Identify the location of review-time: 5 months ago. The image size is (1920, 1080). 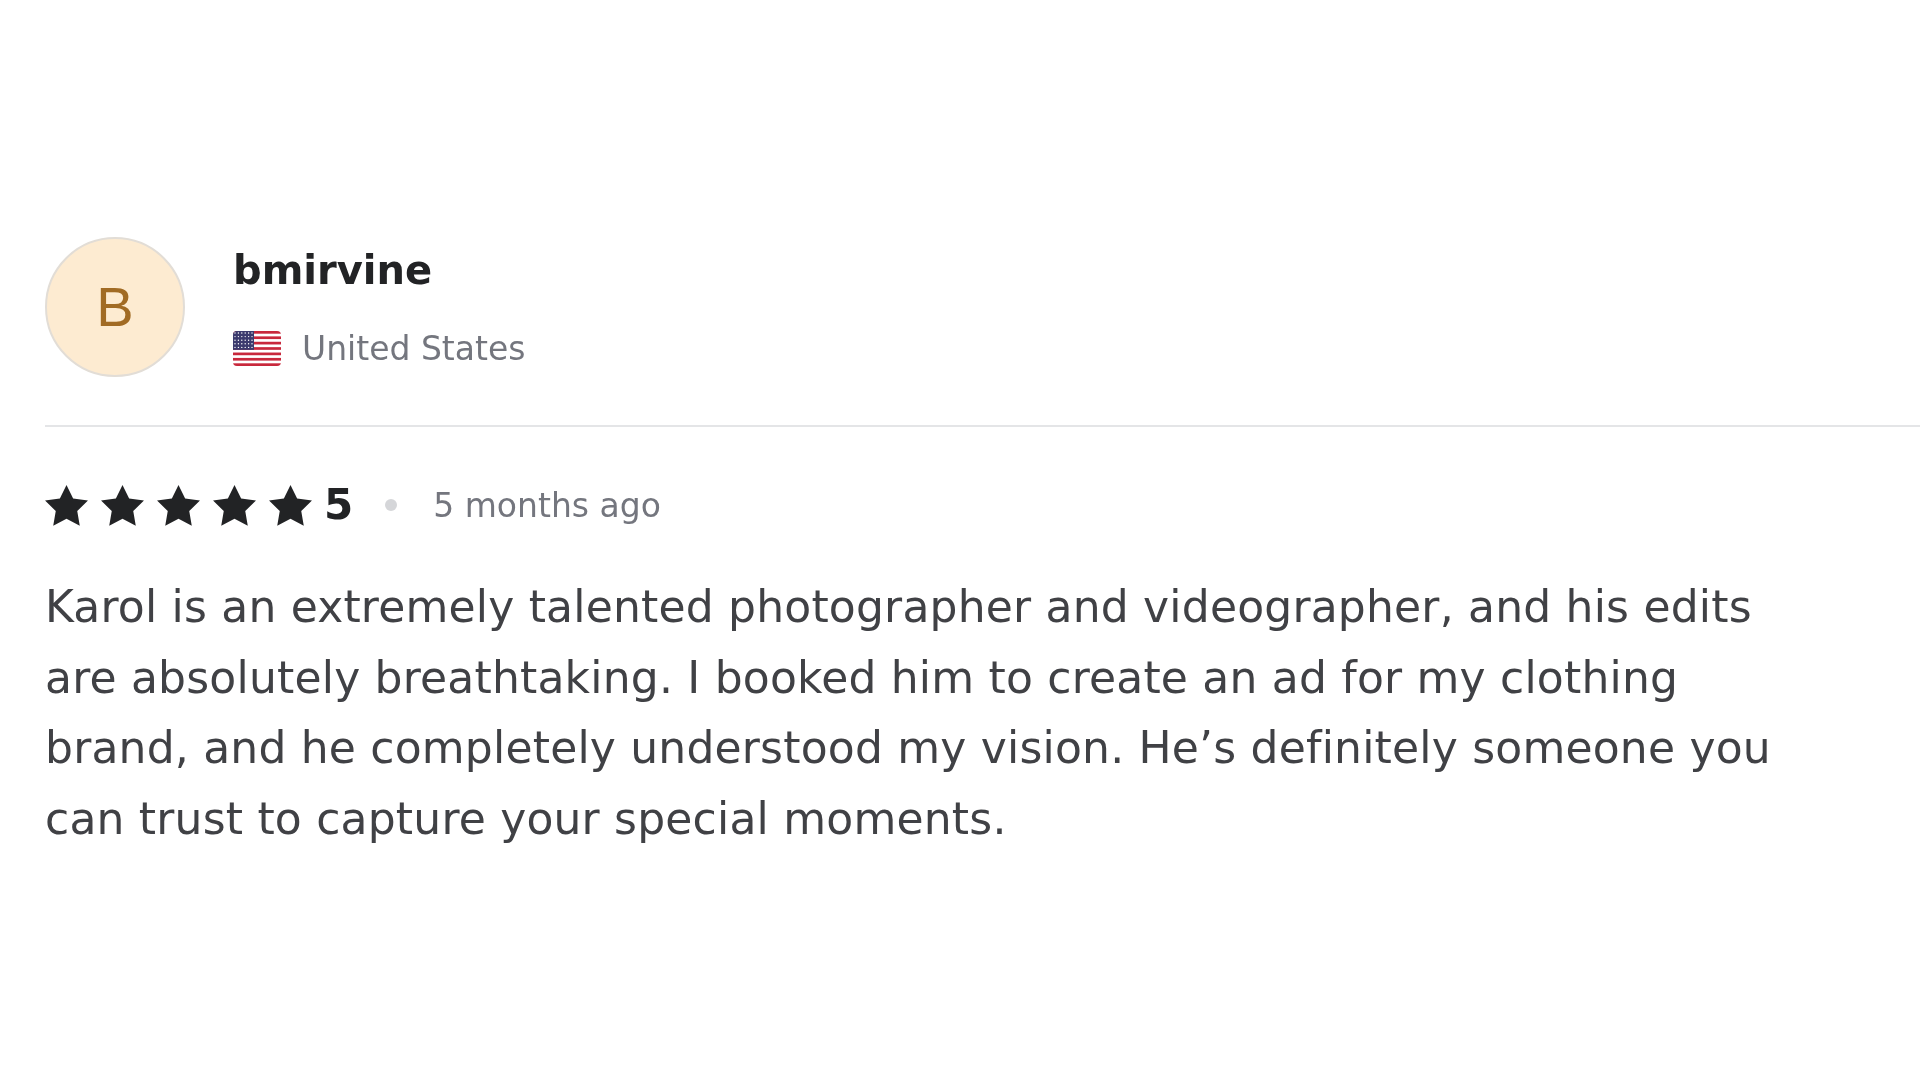
(547, 505).